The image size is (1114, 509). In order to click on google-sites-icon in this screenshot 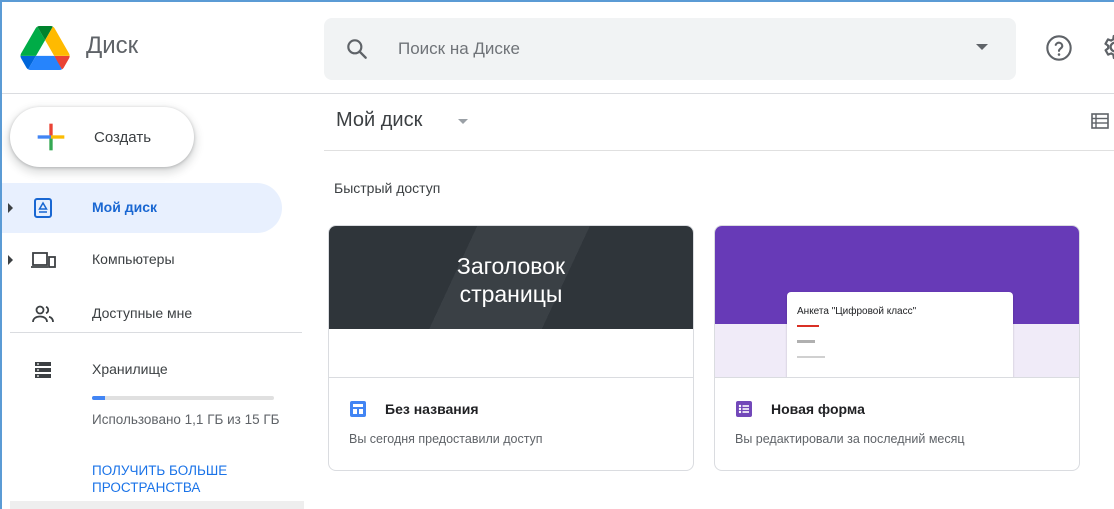, I will do `click(358, 409)`.